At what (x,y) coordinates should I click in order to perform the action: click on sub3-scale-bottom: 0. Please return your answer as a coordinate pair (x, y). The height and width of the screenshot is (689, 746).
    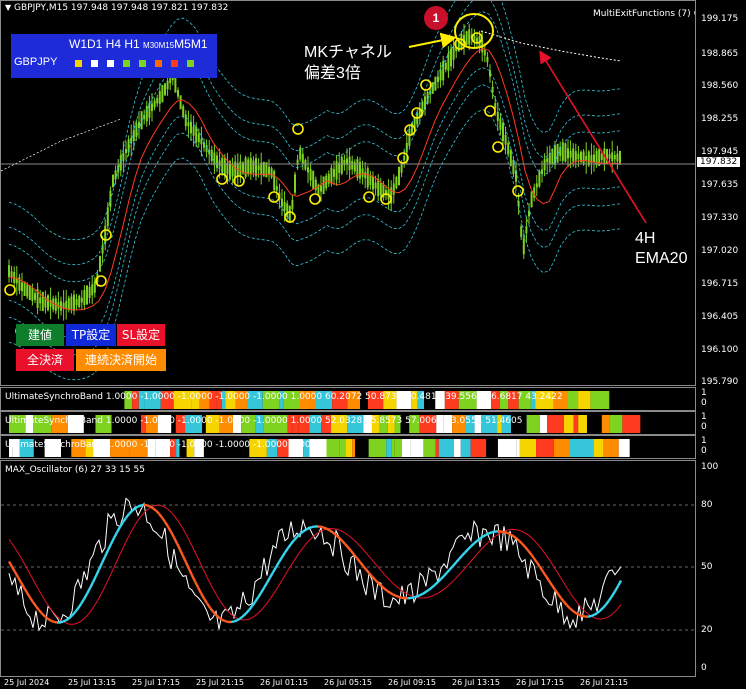
    Looking at the image, I should click on (704, 451).